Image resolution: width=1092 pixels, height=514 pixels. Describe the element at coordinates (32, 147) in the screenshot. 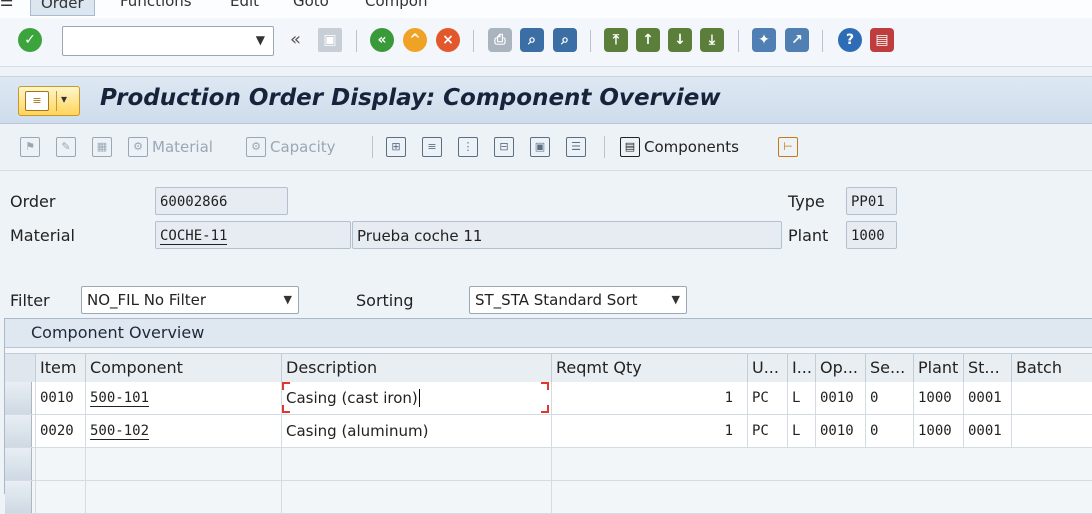

I see `flag-icon: ⚑` at that location.